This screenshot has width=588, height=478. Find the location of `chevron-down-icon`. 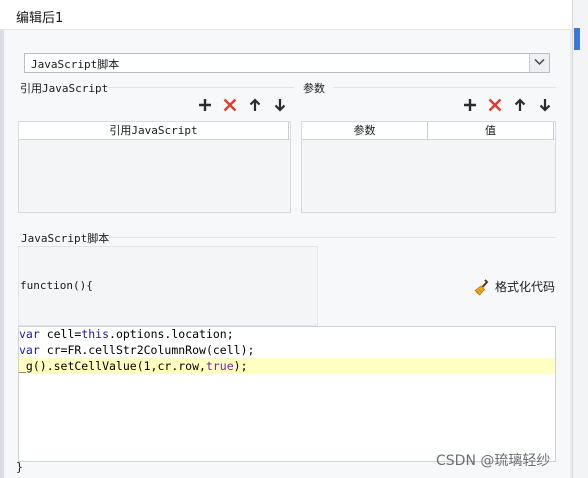

chevron-down-icon is located at coordinates (539, 63).